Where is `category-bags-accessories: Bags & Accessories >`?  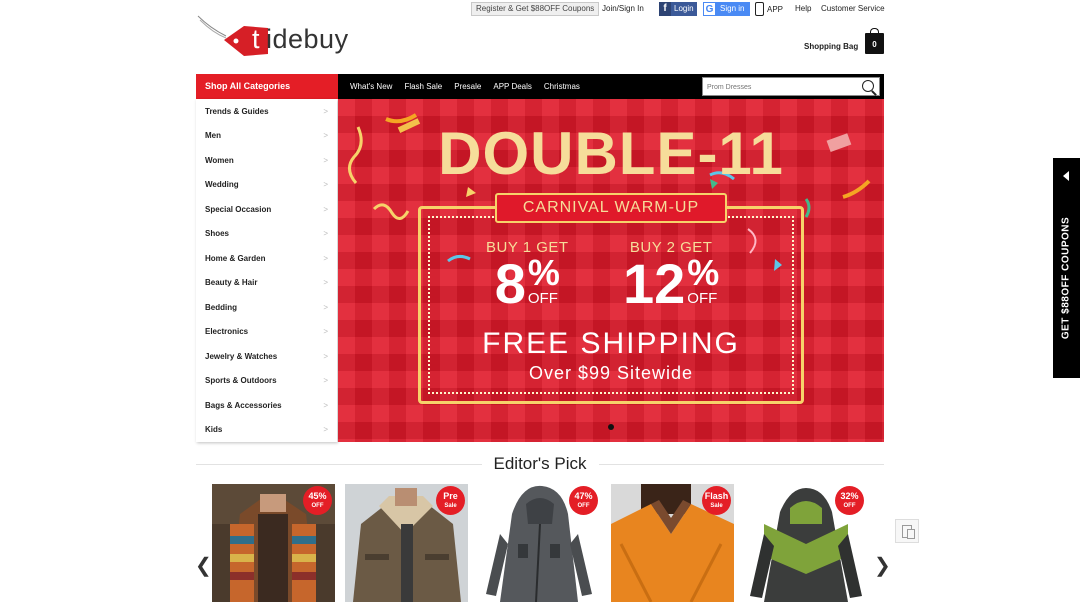 category-bags-accessories: Bags & Accessories > is located at coordinates (266, 405).